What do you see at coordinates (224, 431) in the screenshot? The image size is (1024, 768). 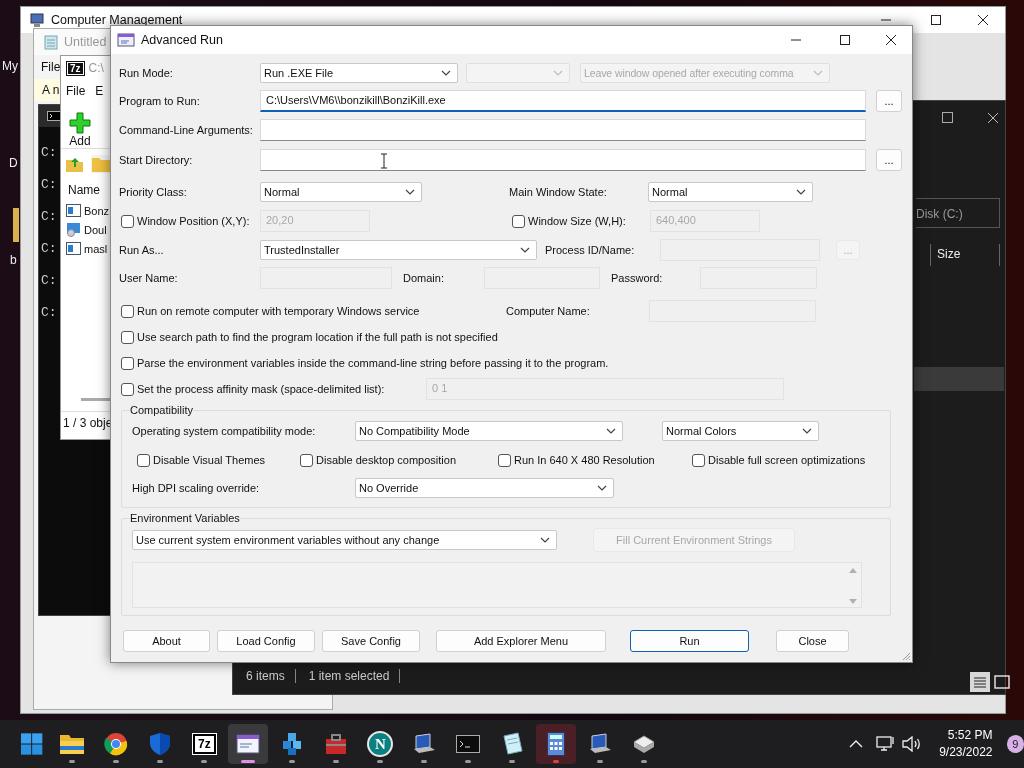 I see `field-label: Operating system compatibility mode:` at bounding box center [224, 431].